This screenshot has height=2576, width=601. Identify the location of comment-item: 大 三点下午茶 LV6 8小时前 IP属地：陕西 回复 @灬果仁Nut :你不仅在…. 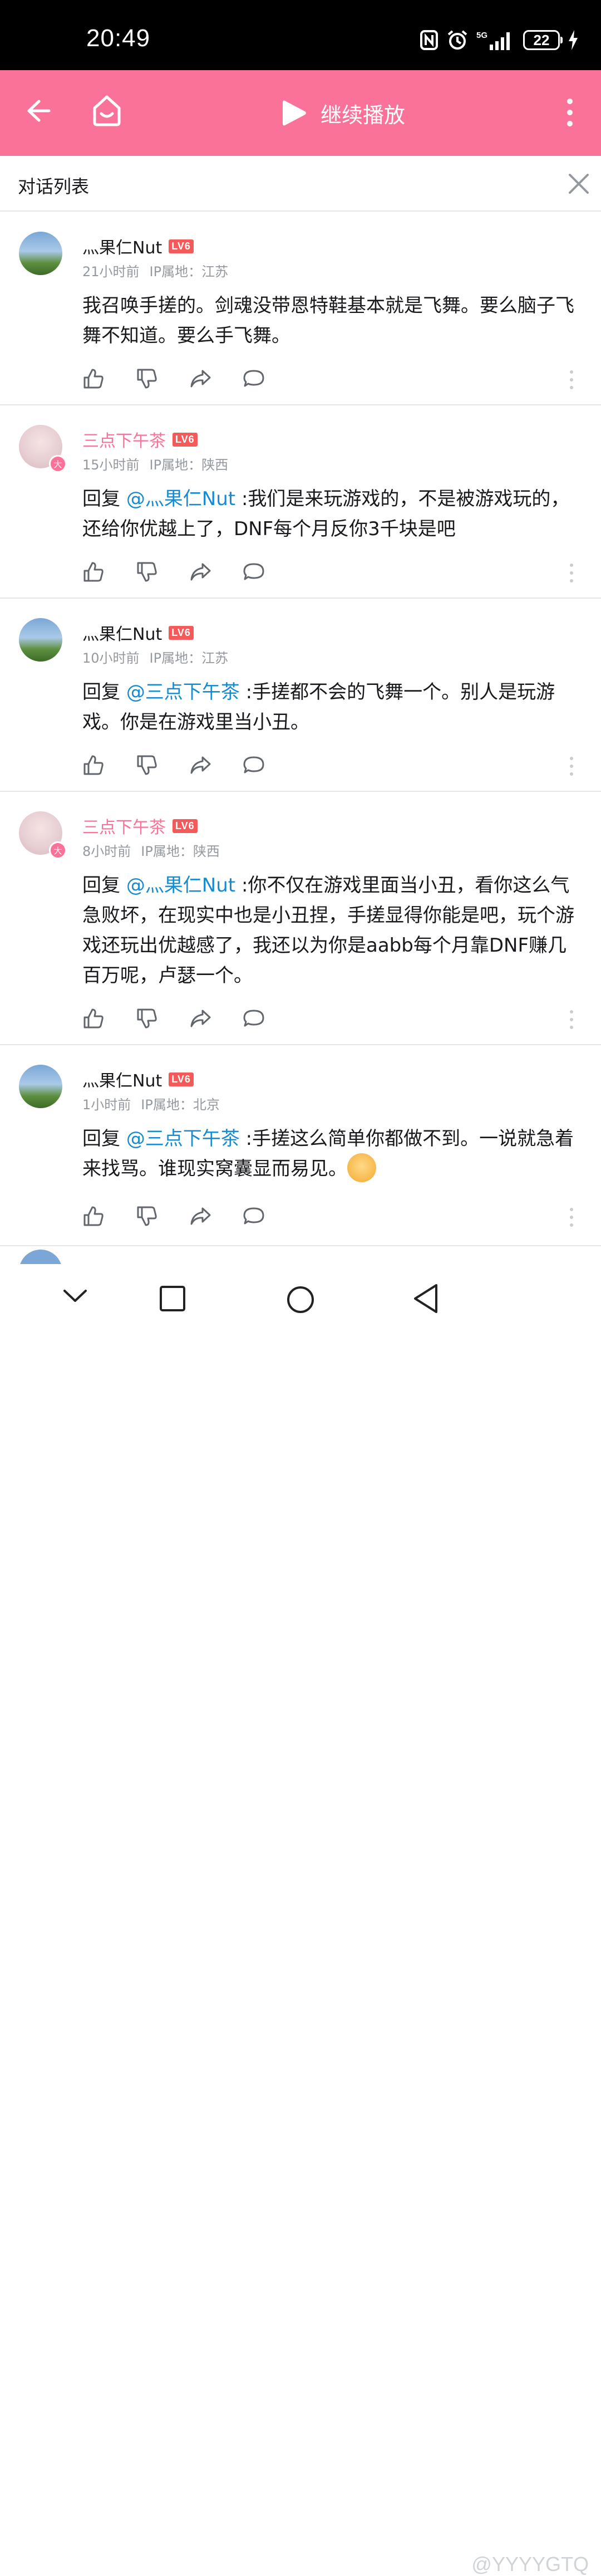
(300, 918).